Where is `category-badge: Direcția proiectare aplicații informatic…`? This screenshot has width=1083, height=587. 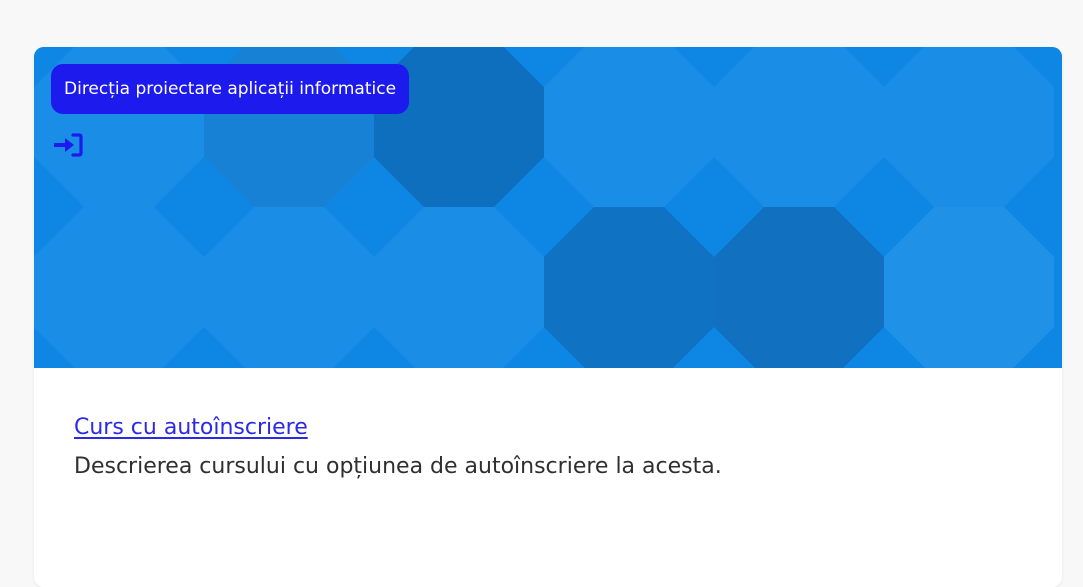 category-badge: Direcția proiectare aplicații informatic… is located at coordinates (230, 89).